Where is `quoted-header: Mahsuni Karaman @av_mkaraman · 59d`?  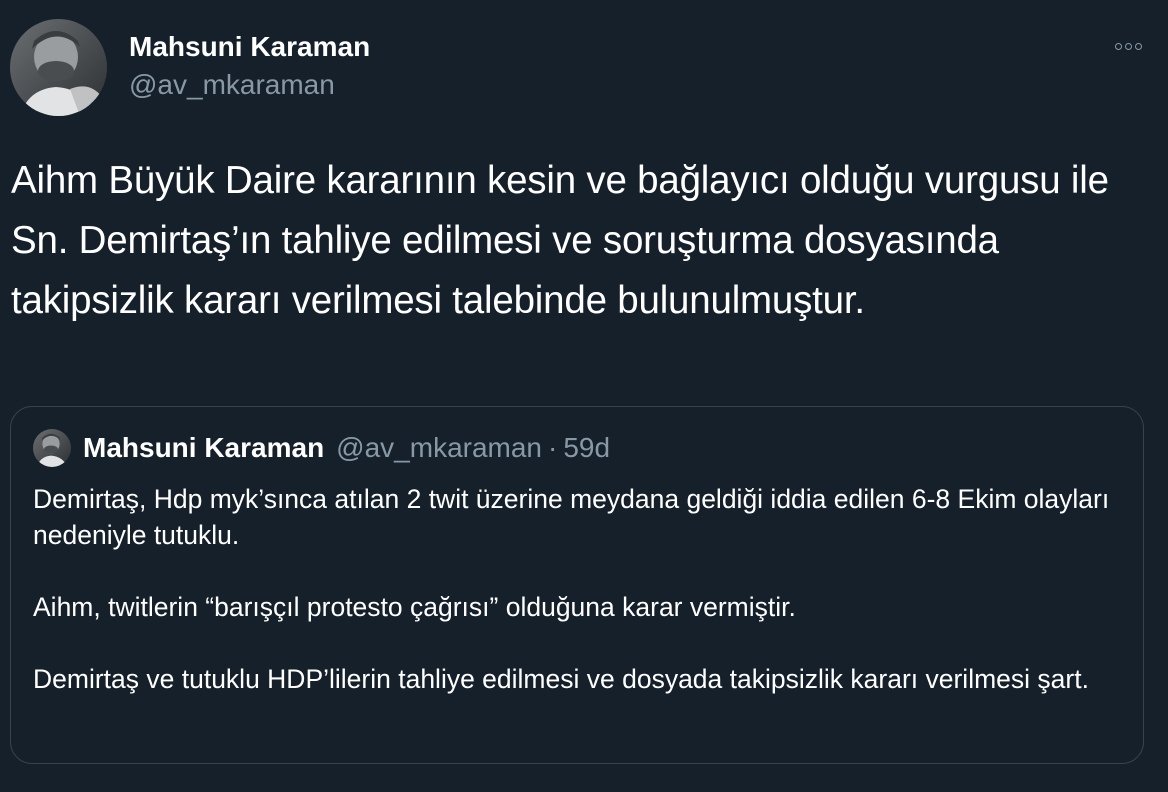 quoted-header: Mahsuni Karaman @av_mkaraman · 59d is located at coordinates (346, 448).